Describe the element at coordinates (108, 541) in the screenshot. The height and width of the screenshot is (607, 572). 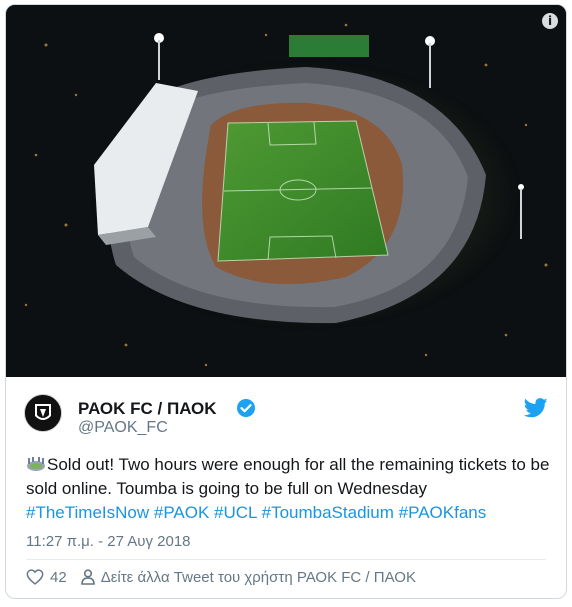
I see `tweet-timestamp: 11:27 π.μ. - 27 Αυγ 2018` at that location.